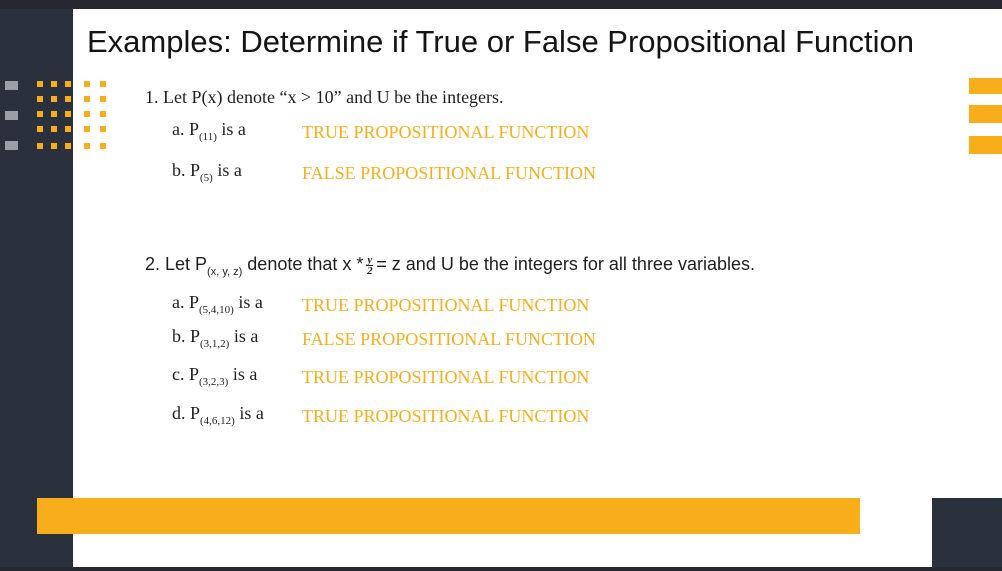  Describe the element at coordinates (215, 344) in the screenshot. I see `item-subscript: (3,1,2)` at that location.